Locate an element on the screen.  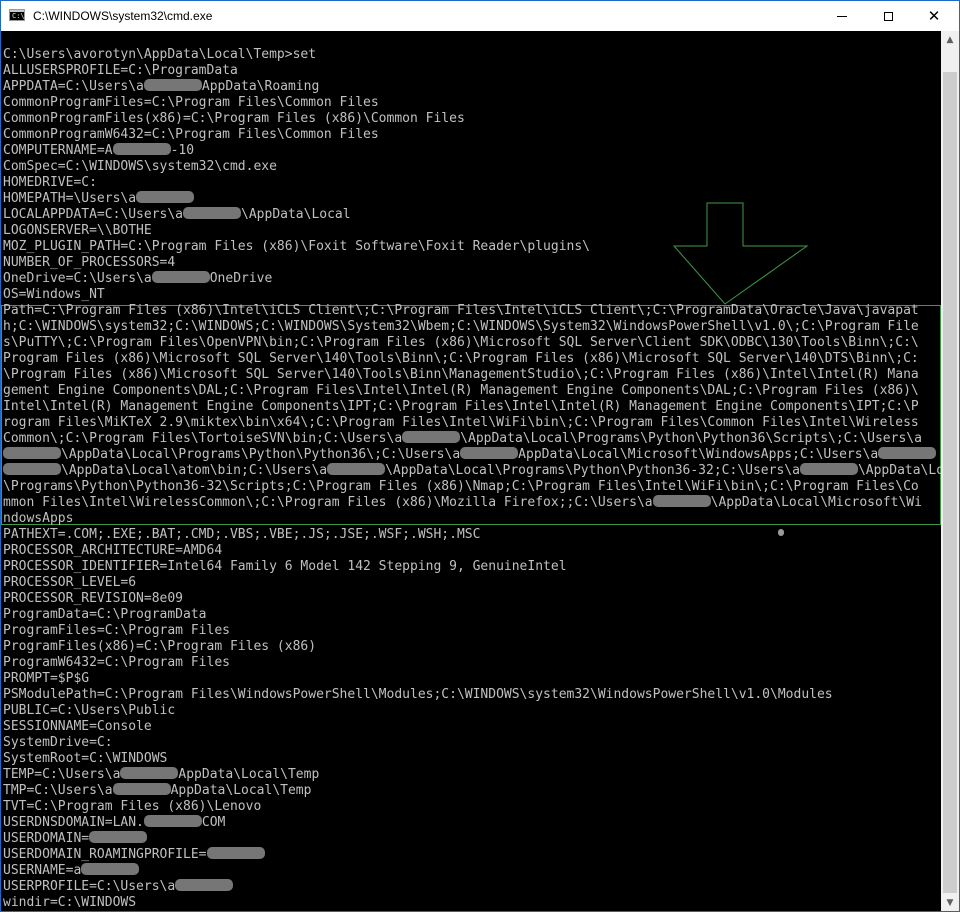
console-line: ComSpec=C:\WINDOWS\system32\cmd.exe is located at coordinates (140, 167).